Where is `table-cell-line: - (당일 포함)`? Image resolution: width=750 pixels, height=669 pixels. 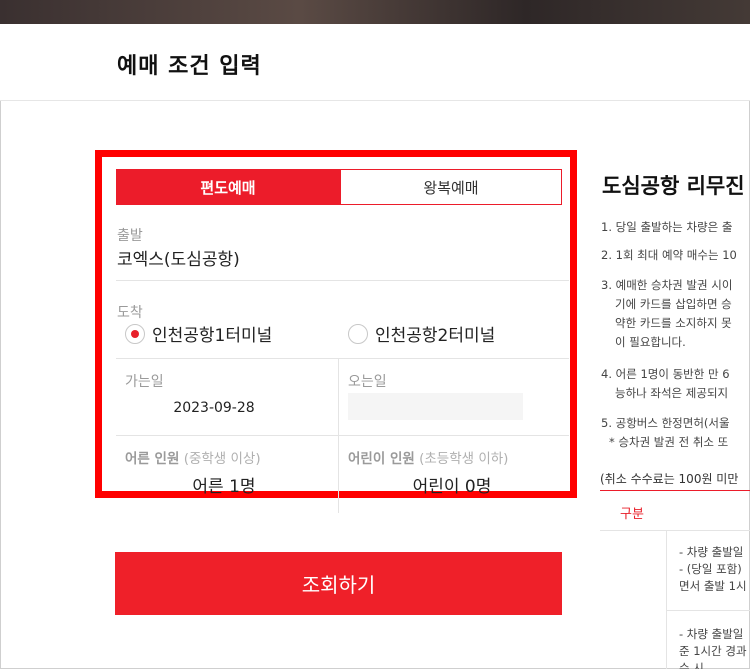
table-cell-line: - (당일 포함) is located at coordinates (710, 569).